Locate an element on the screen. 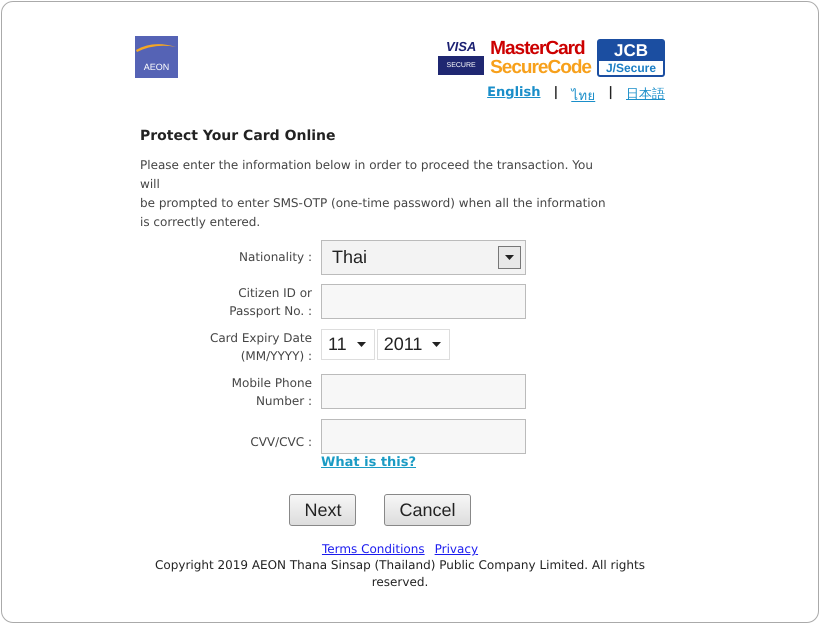 This screenshot has width=820, height=625. language-link: ไทย is located at coordinates (583, 95).